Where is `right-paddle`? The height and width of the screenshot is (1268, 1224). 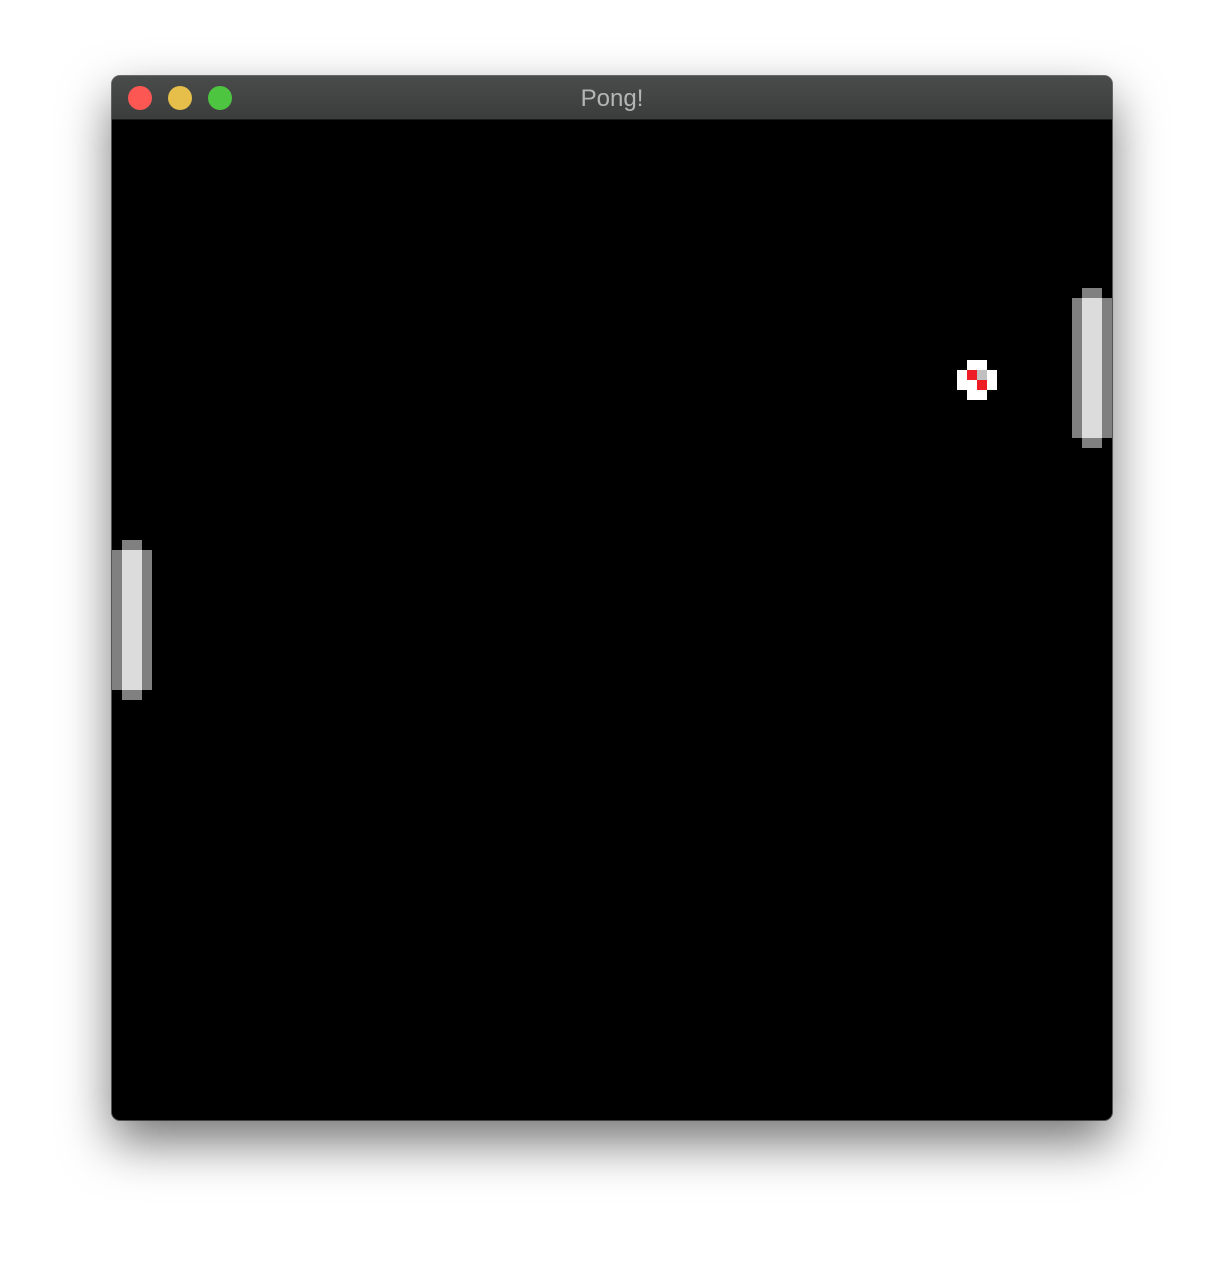 right-paddle is located at coordinates (1092, 368).